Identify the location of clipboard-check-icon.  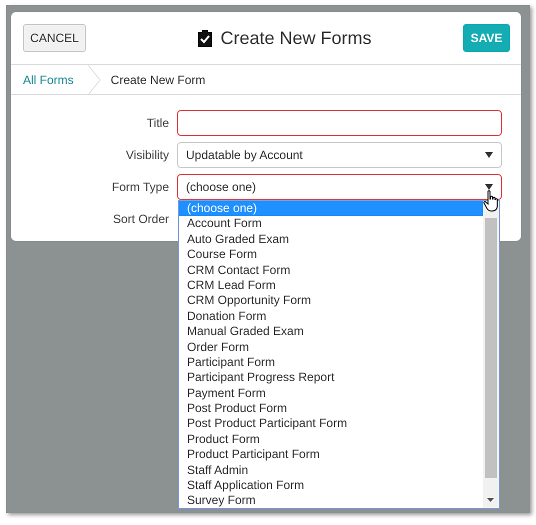
(205, 38).